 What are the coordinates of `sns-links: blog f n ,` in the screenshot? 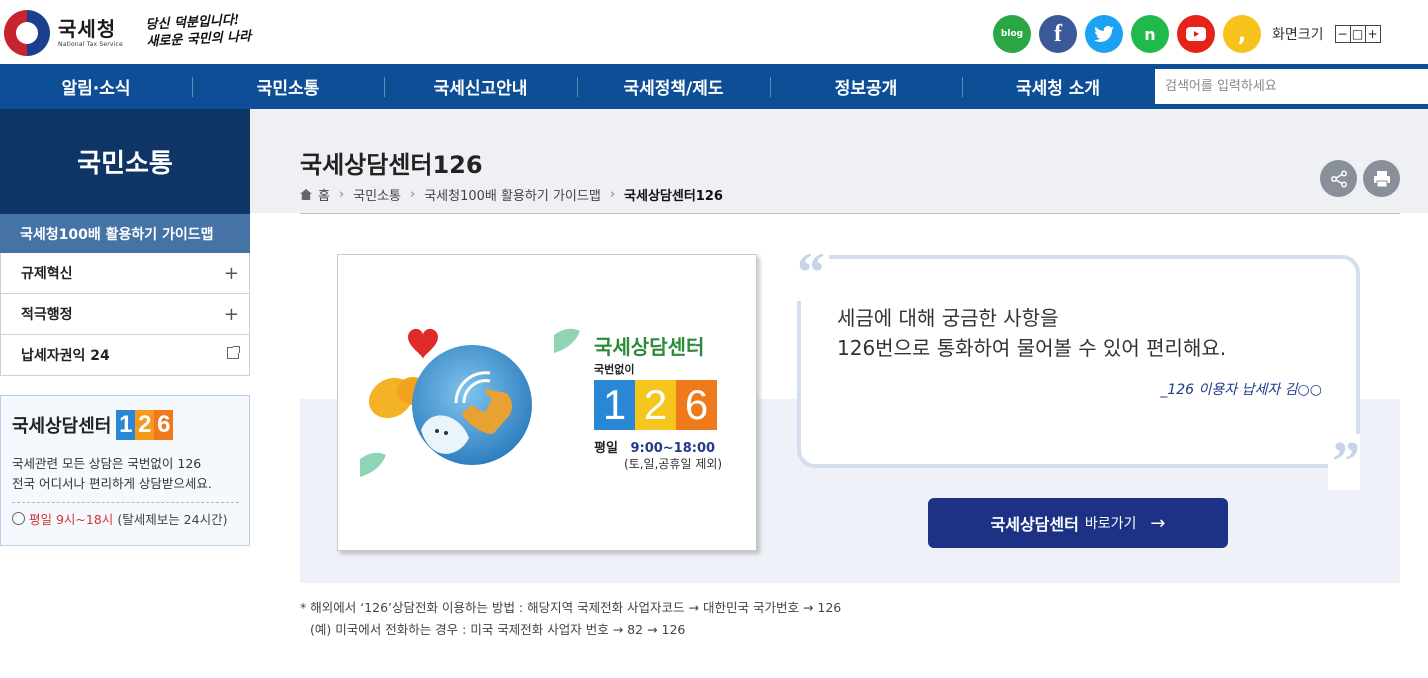 It's located at (1127, 34).